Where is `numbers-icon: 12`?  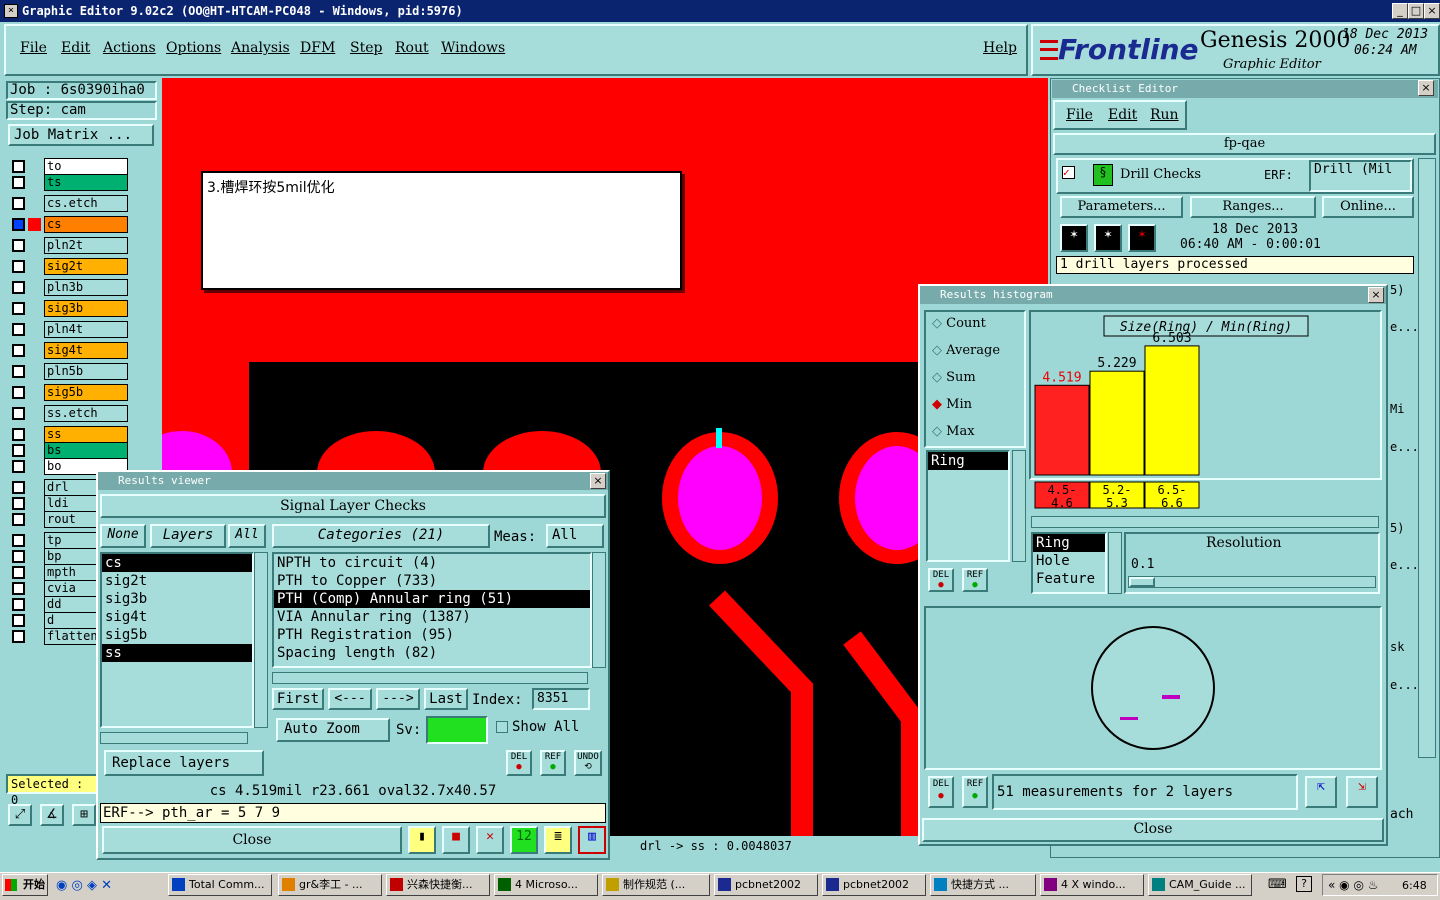
numbers-icon: 12 is located at coordinates (524, 840).